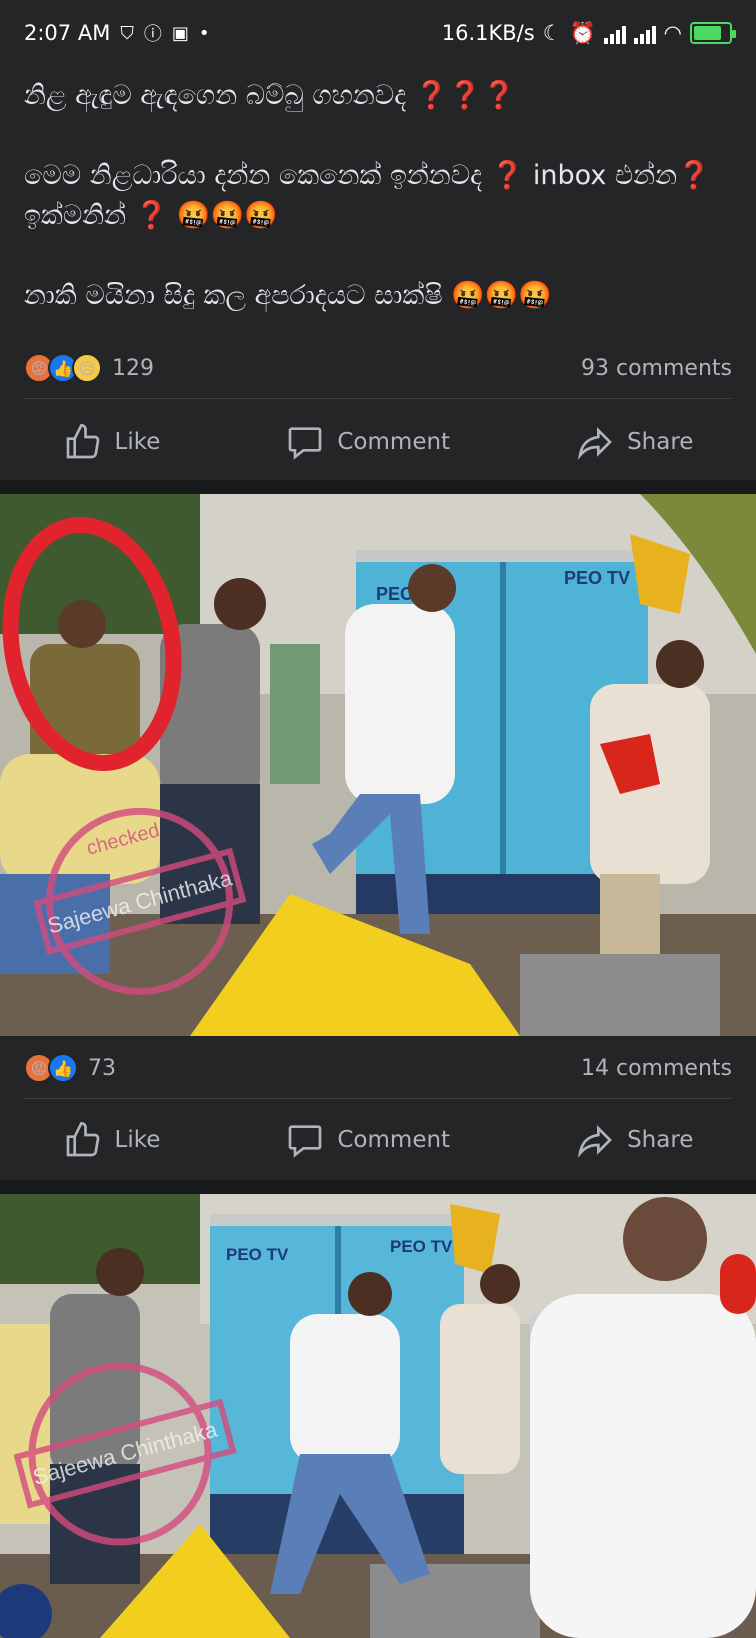 Image resolution: width=756 pixels, height=1638 pixels. What do you see at coordinates (270, 95) in the screenshot?
I see `post-line-1: නිළ ඇඳුම ඇඳගෙන බම්බු ගහනවද ❓❓❓` at bounding box center [270, 95].